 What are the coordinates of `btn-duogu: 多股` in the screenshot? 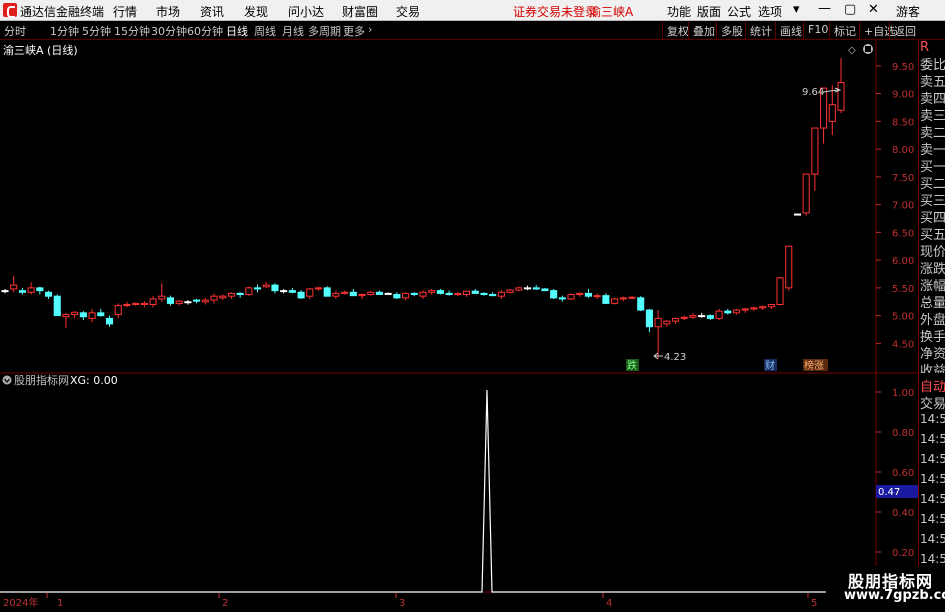 It's located at (731, 30).